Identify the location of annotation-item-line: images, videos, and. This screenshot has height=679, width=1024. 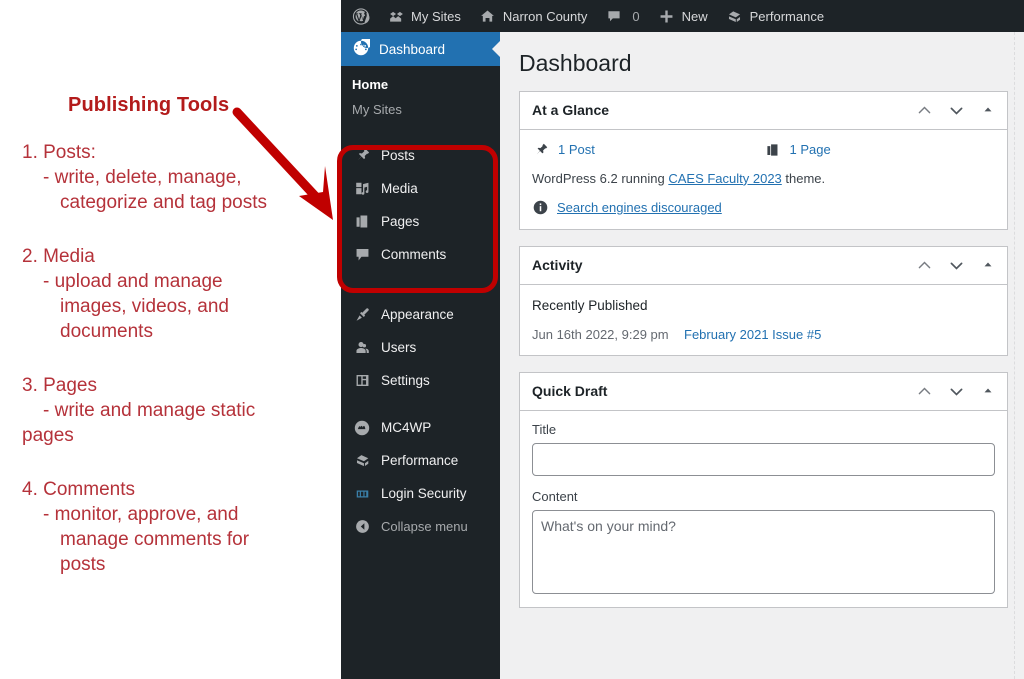
(144, 306).